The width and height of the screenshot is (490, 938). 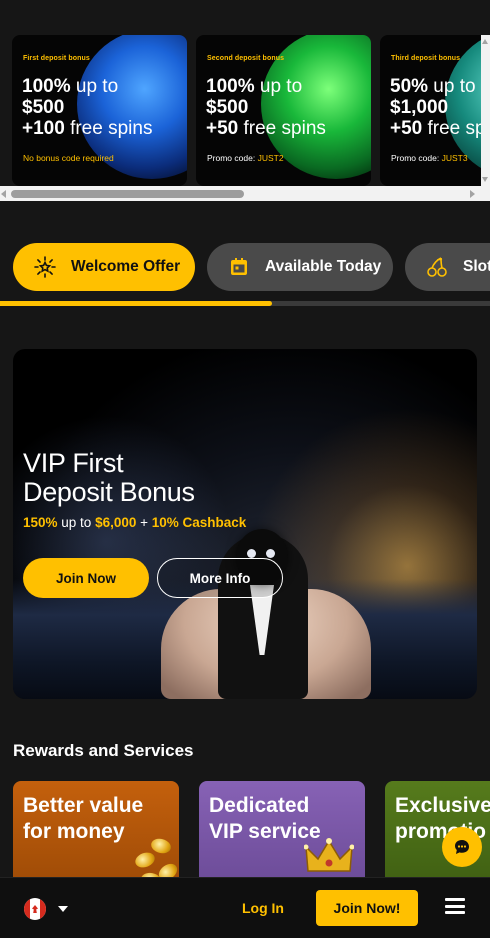 I want to click on more-info-button: More Info, so click(x=220, y=578).